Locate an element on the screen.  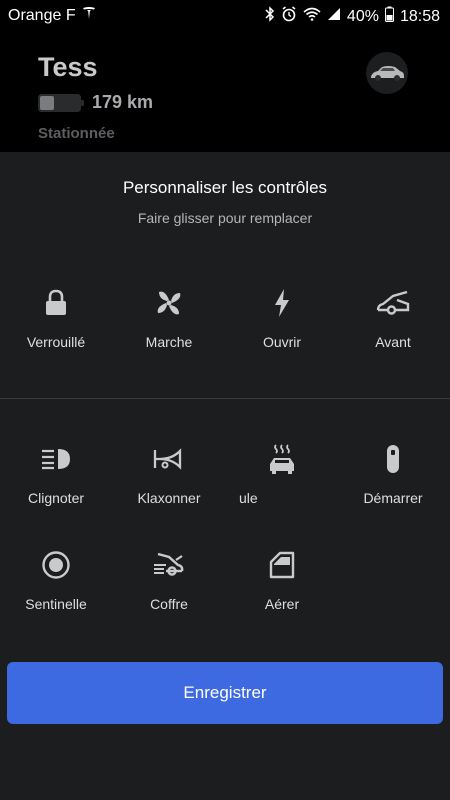
phone-battery-icon is located at coordinates (389, 16).